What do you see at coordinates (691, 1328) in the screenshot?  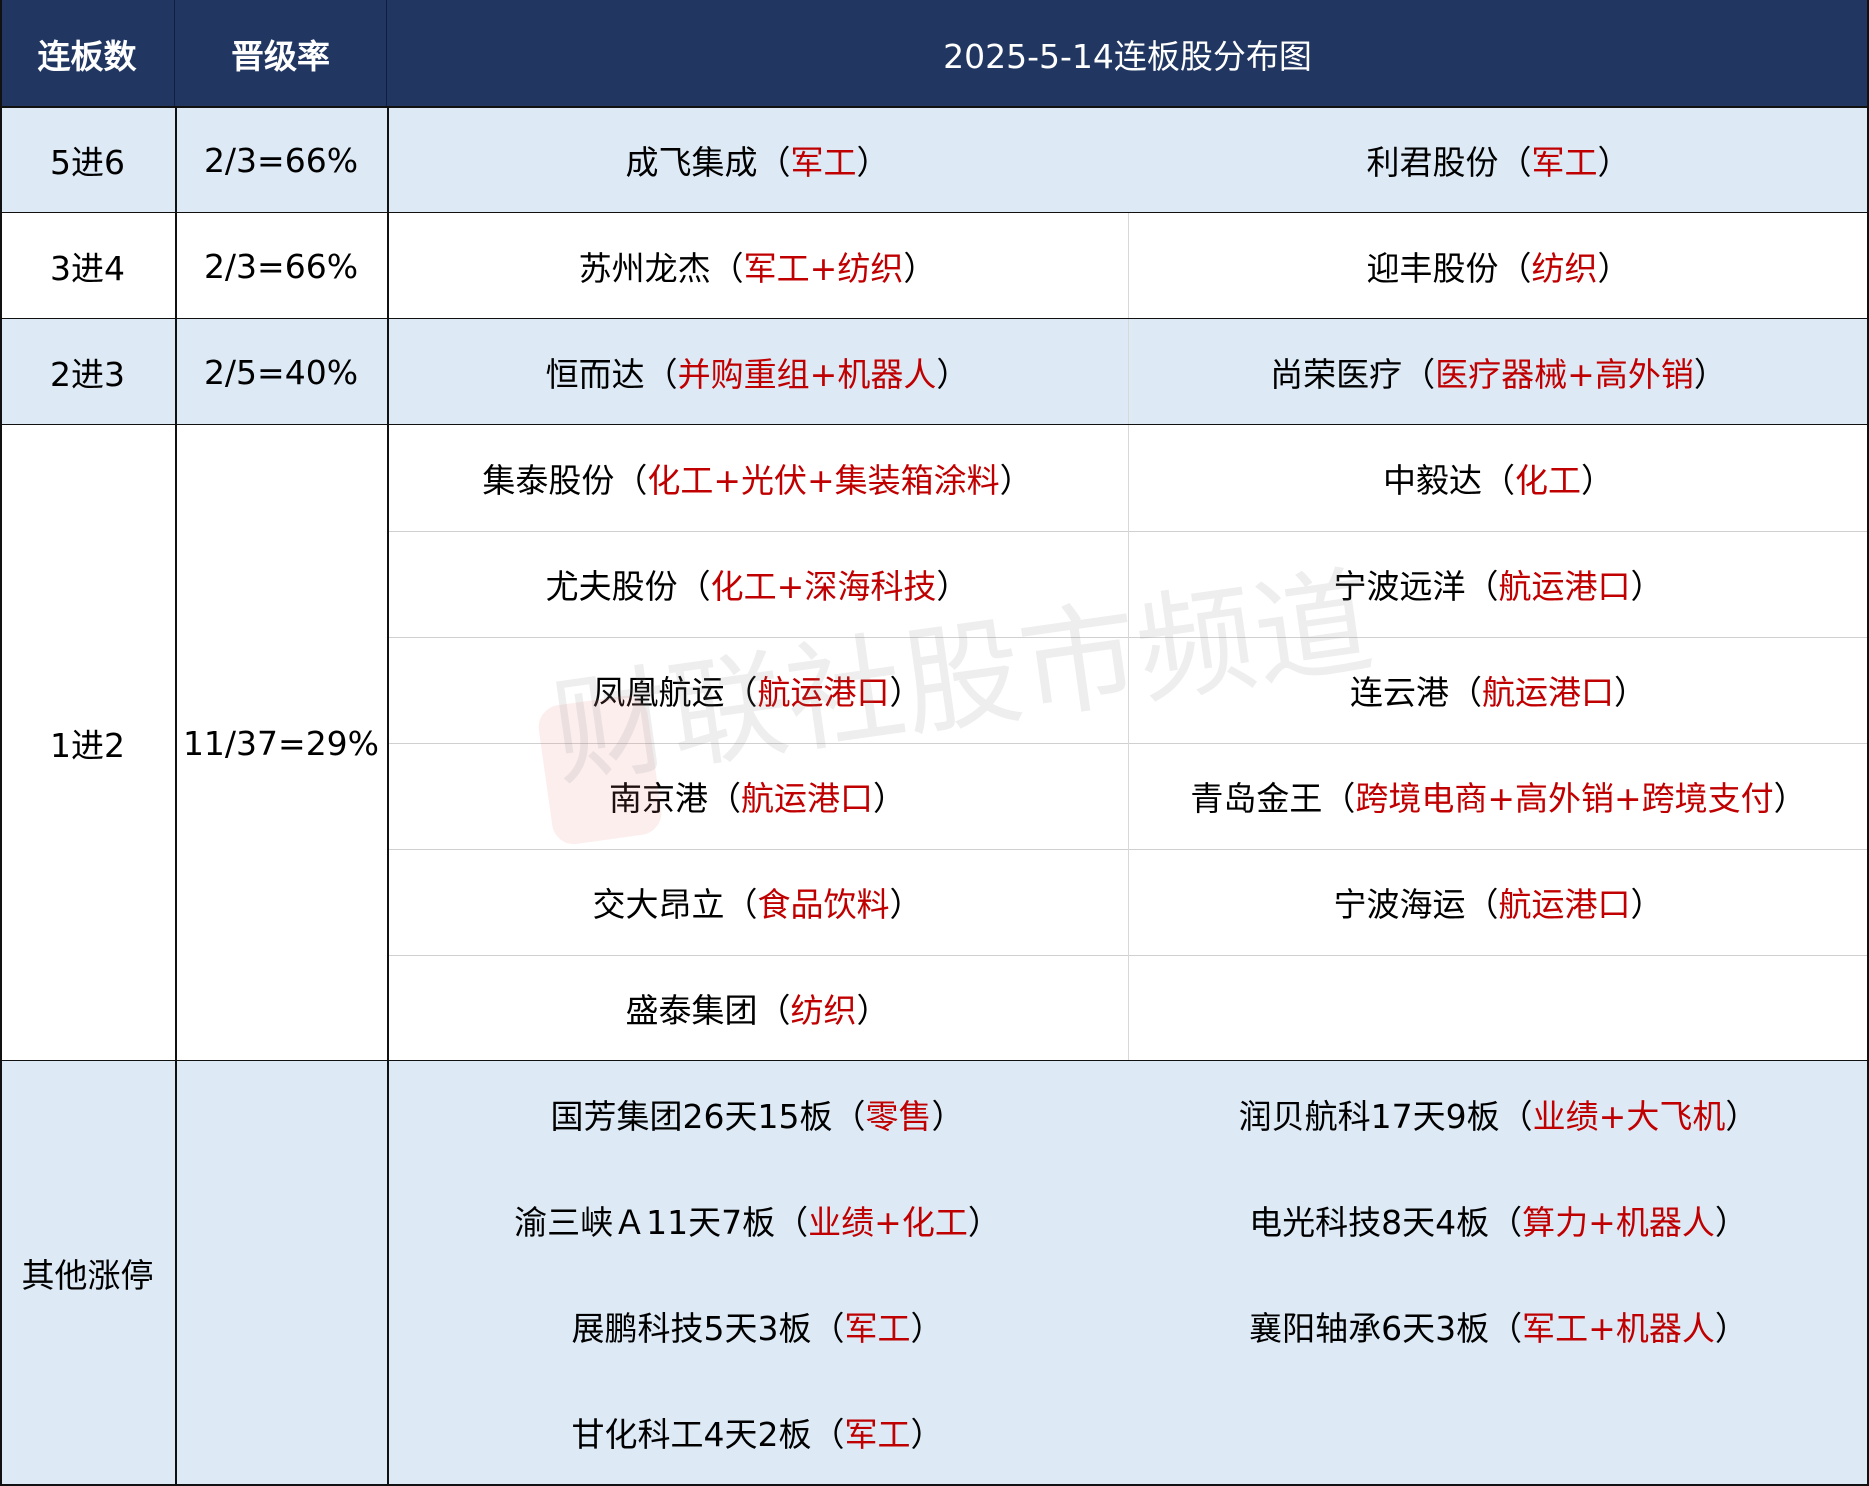 I see `stock-name: 展鹏科技5天3板` at bounding box center [691, 1328].